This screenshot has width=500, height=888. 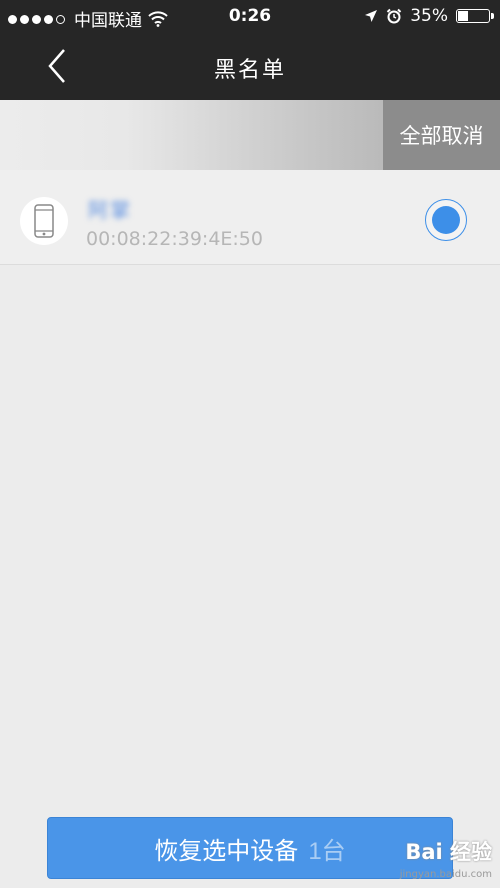 I want to click on alarm-clock-icon, so click(x=394, y=16).